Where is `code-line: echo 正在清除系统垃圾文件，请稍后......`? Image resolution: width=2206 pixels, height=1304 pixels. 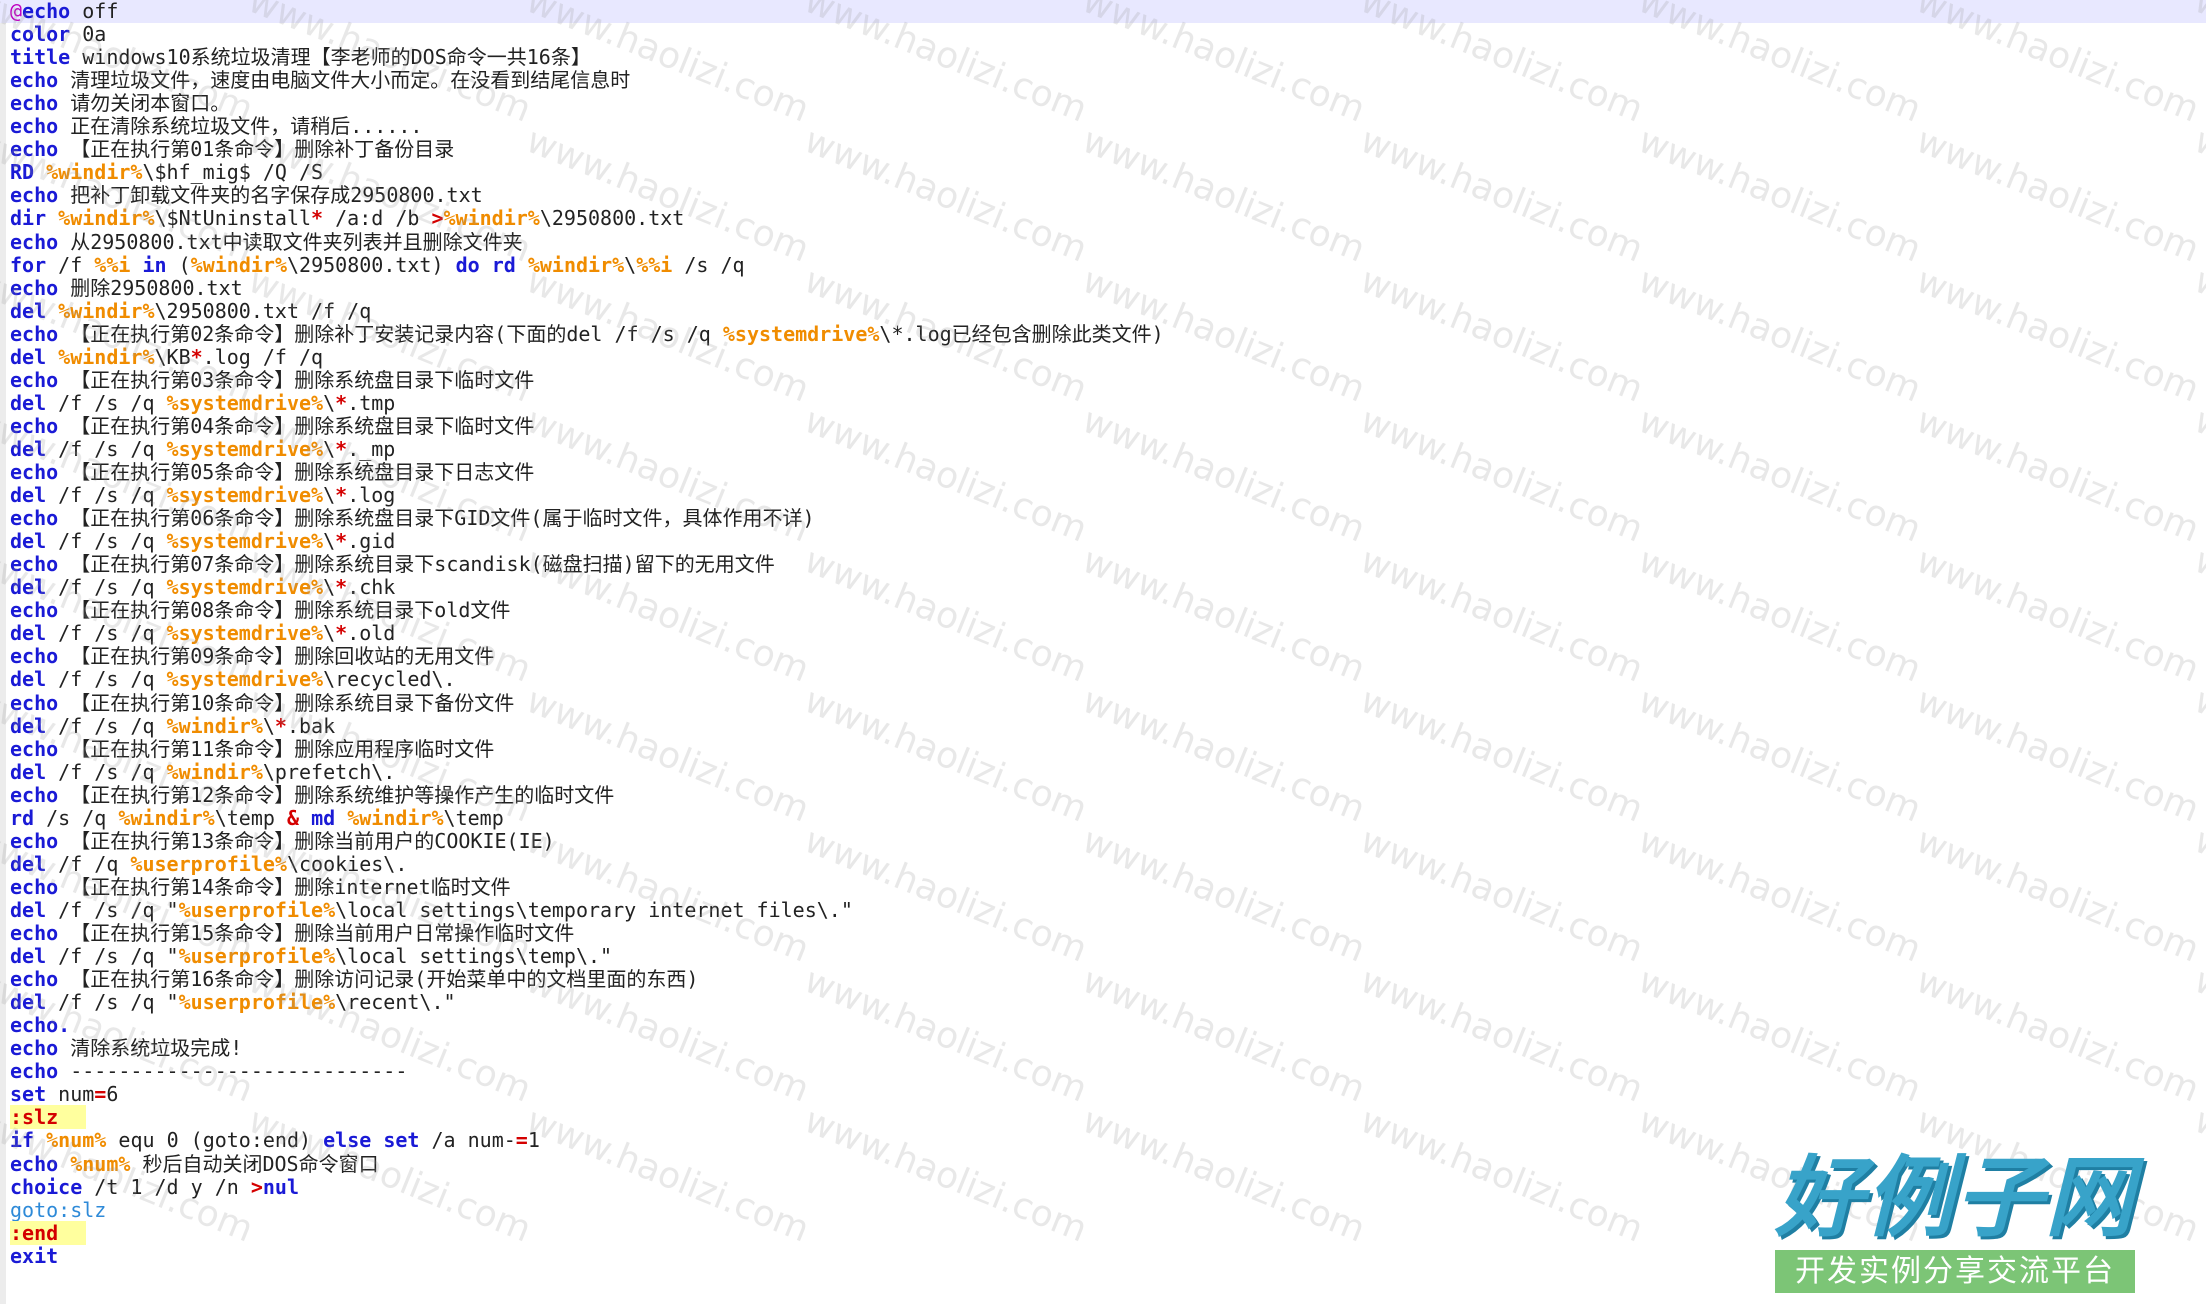
code-line: echo 正在清除系统垃圾文件，请稍后...... is located at coordinates (1103, 126).